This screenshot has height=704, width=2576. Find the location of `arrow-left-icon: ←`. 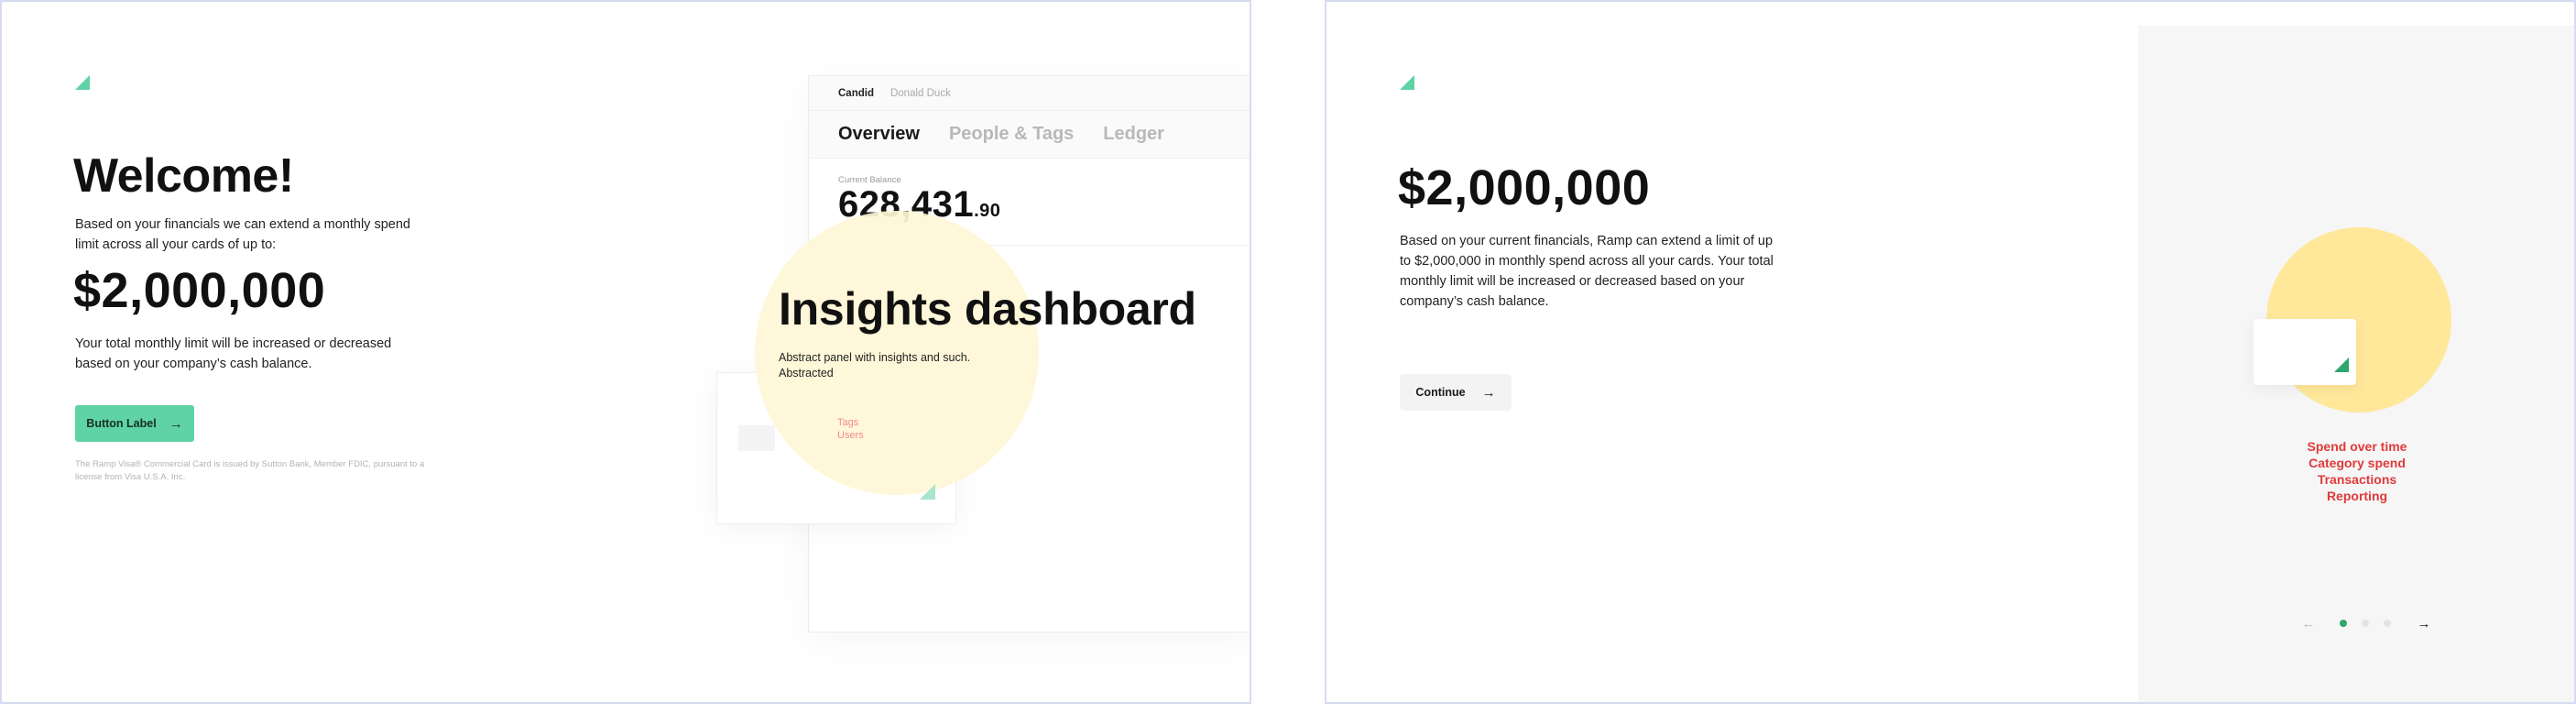

arrow-left-icon: ← is located at coordinates (2309, 623).